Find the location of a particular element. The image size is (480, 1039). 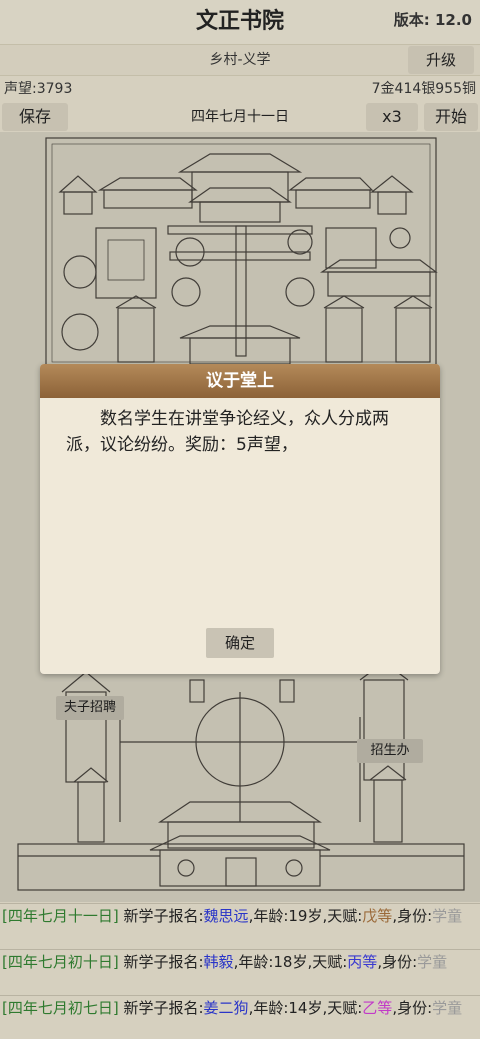

log-entry: [四年七月初十日] 新学子报名:韩毅,年龄:18岁,天赋:丙等,身份:学童 is located at coordinates (240, 971).